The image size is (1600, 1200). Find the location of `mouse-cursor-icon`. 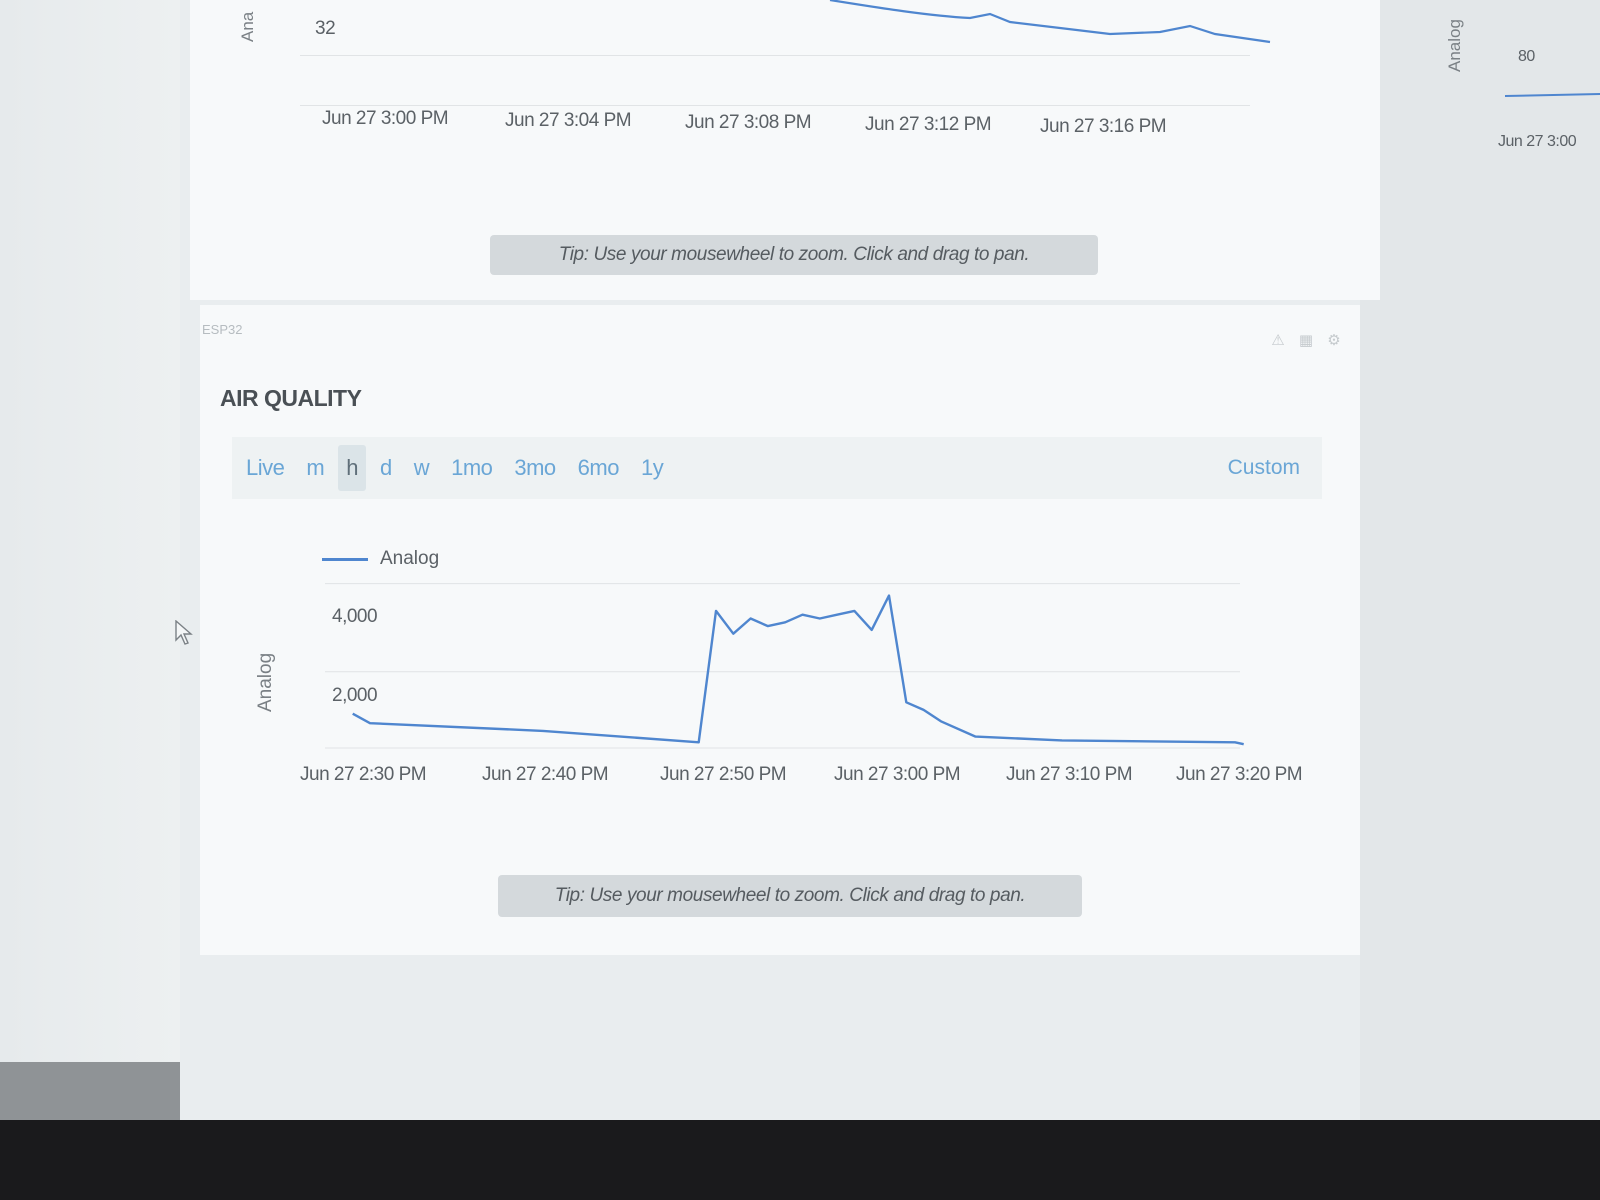

mouse-cursor-icon is located at coordinates (184, 632).